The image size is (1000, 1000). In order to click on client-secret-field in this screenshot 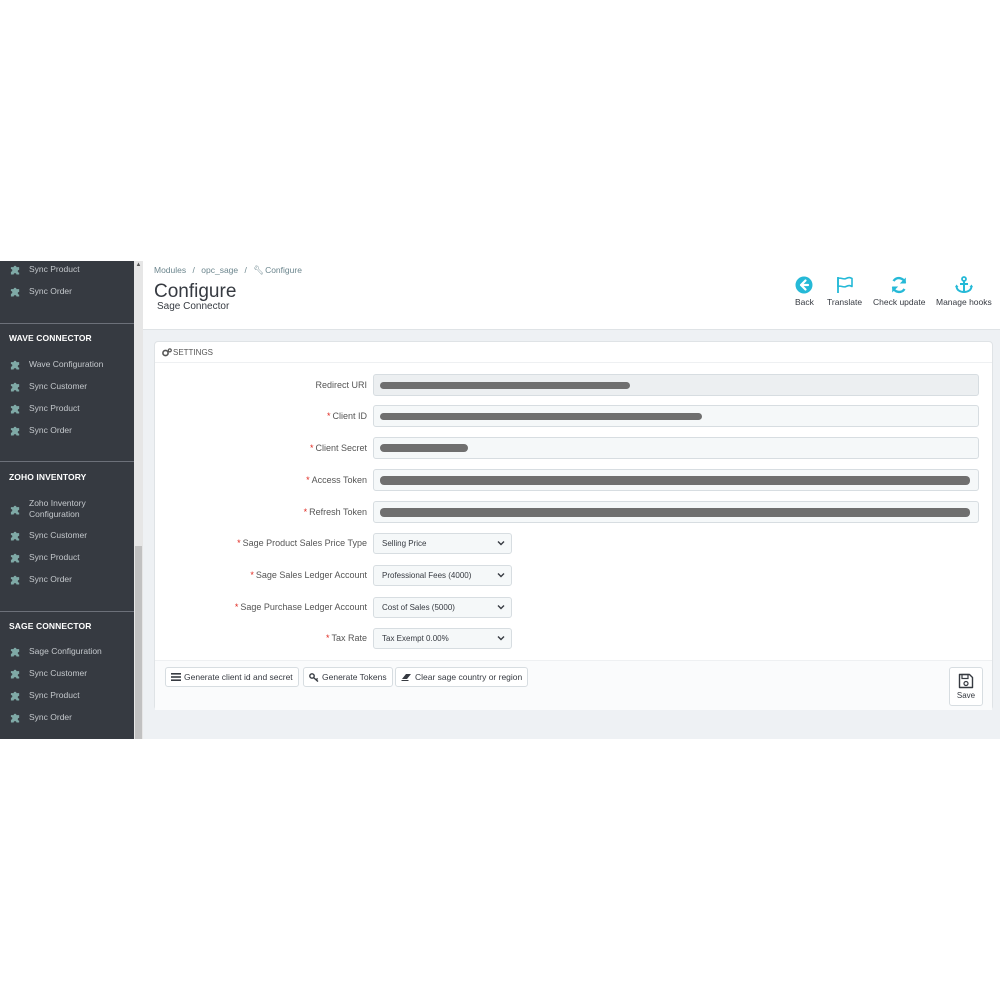, I will do `click(676, 448)`.